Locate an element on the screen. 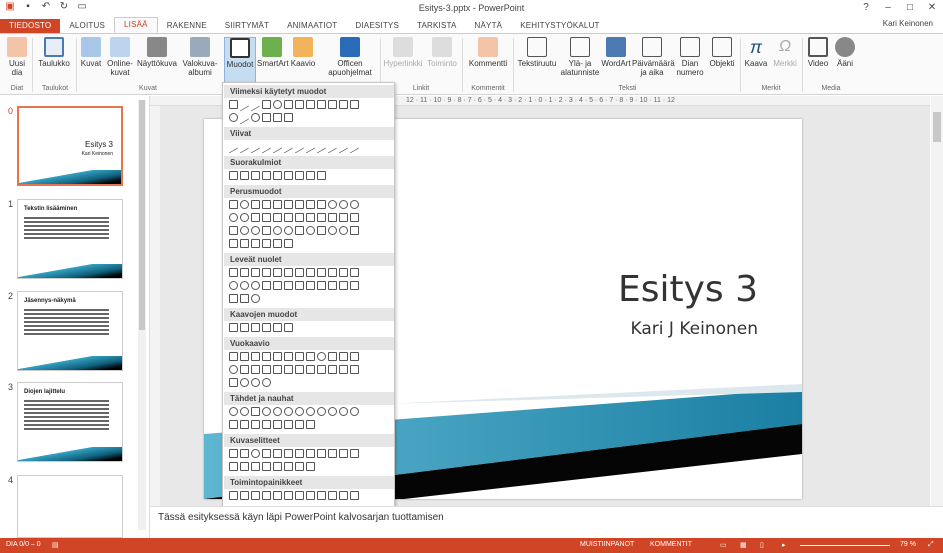 The height and width of the screenshot is (553, 943). date-time-button: Päivämäärä ja aika is located at coordinates (653, 57).